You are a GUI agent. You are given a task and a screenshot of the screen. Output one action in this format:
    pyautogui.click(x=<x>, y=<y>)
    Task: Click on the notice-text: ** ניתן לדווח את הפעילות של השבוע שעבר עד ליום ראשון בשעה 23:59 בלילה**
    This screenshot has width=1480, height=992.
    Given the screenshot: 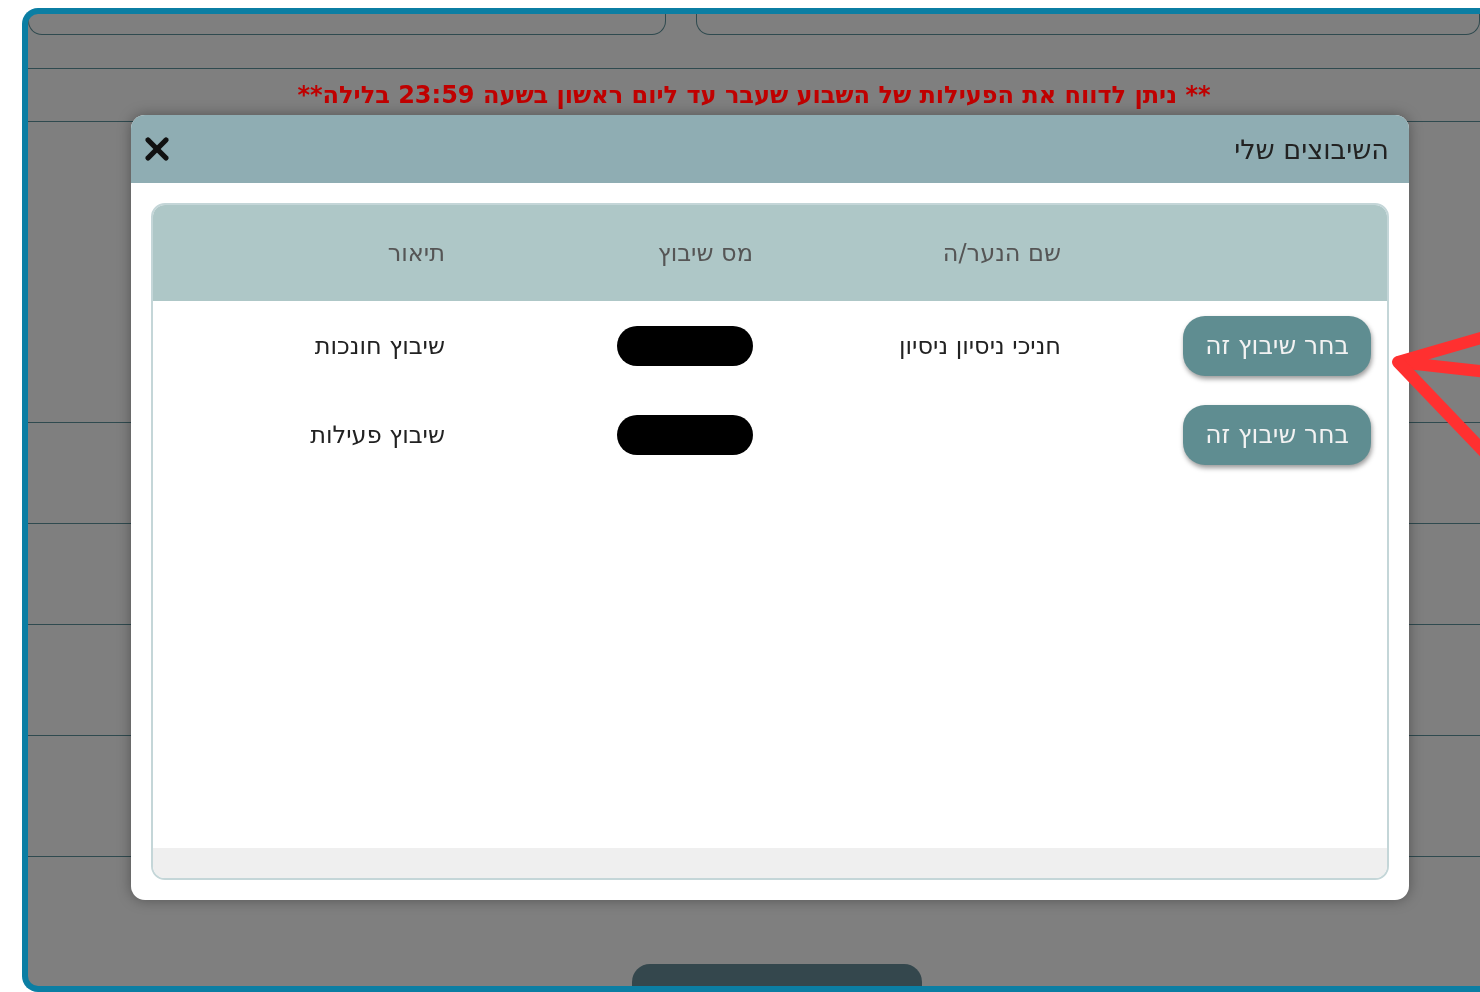 What is the action you would take?
    pyautogui.click(x=754, y=95)
    